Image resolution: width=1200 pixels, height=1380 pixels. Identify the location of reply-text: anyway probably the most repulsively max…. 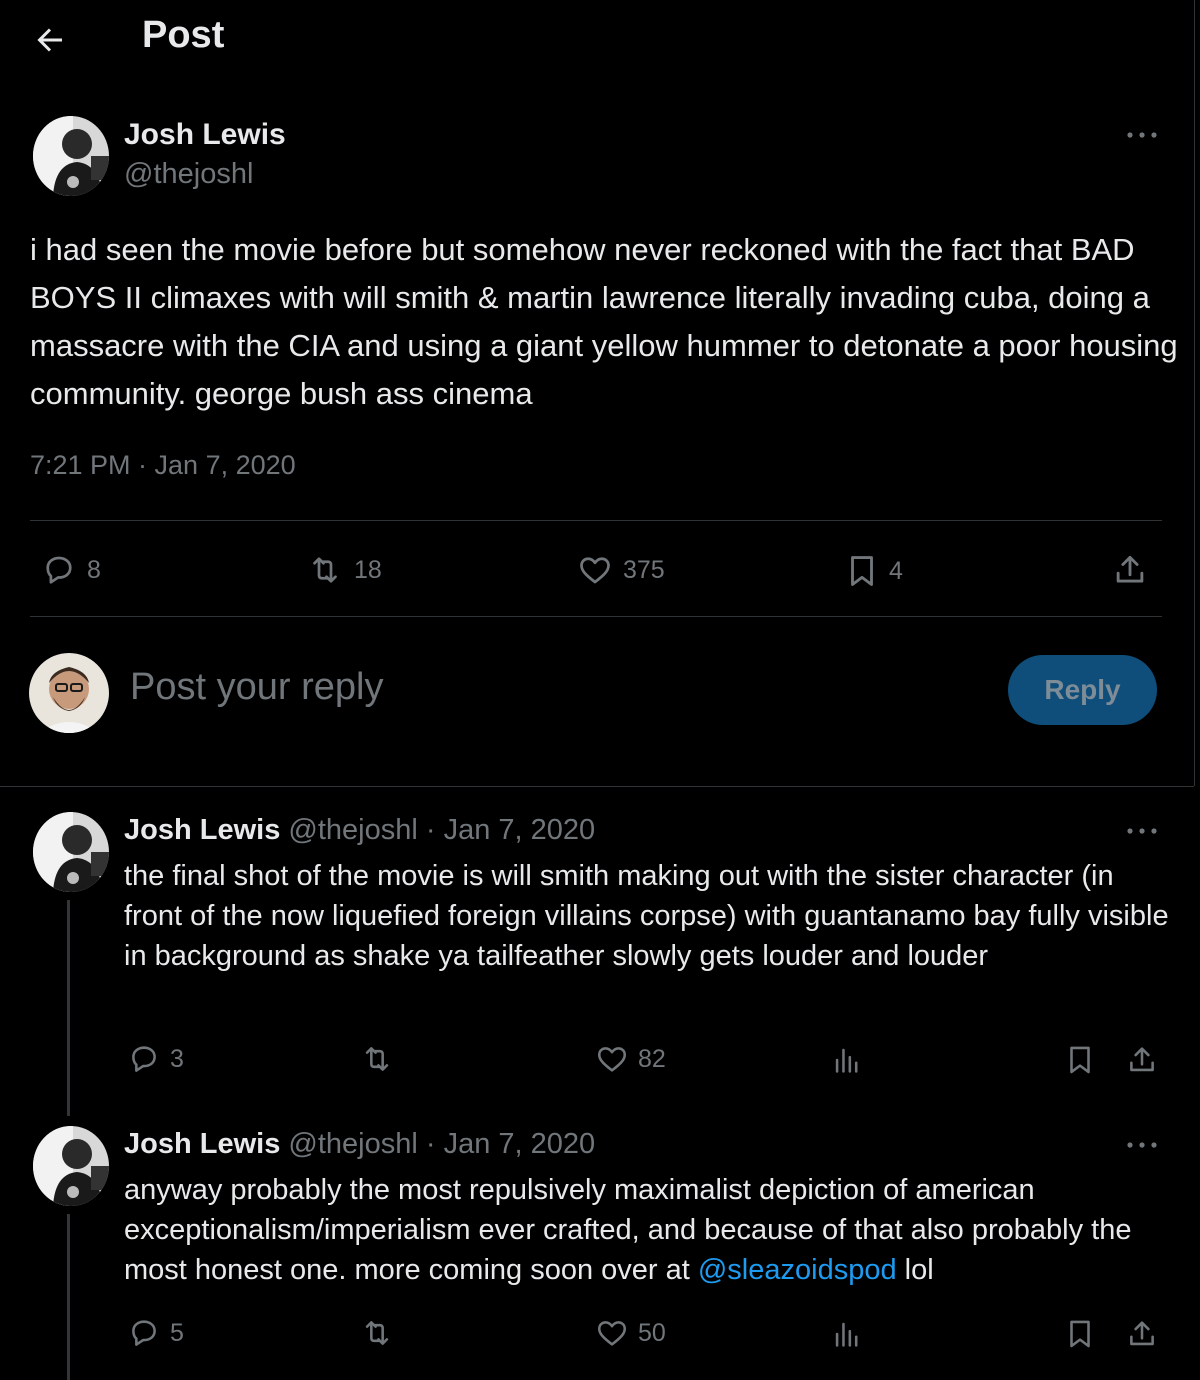
(649, 1230).